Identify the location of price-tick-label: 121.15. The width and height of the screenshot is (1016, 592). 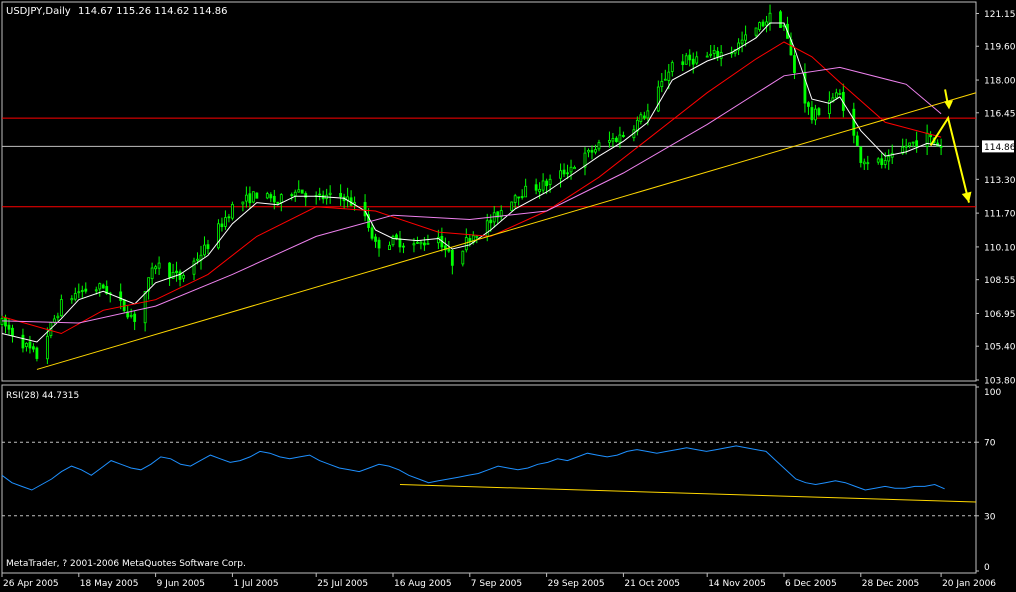
(1000, 15).